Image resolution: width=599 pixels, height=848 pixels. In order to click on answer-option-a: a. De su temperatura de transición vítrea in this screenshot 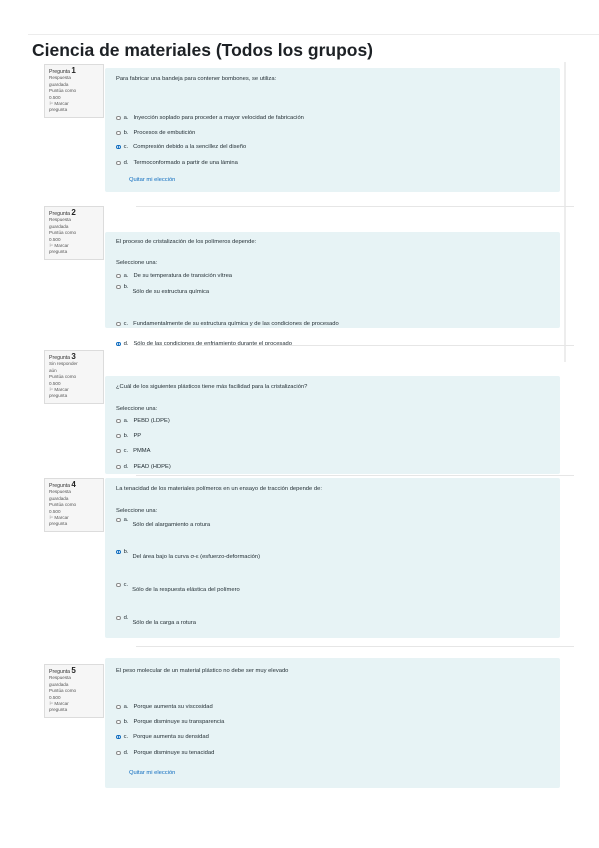, I will do `click(174, 276)`.